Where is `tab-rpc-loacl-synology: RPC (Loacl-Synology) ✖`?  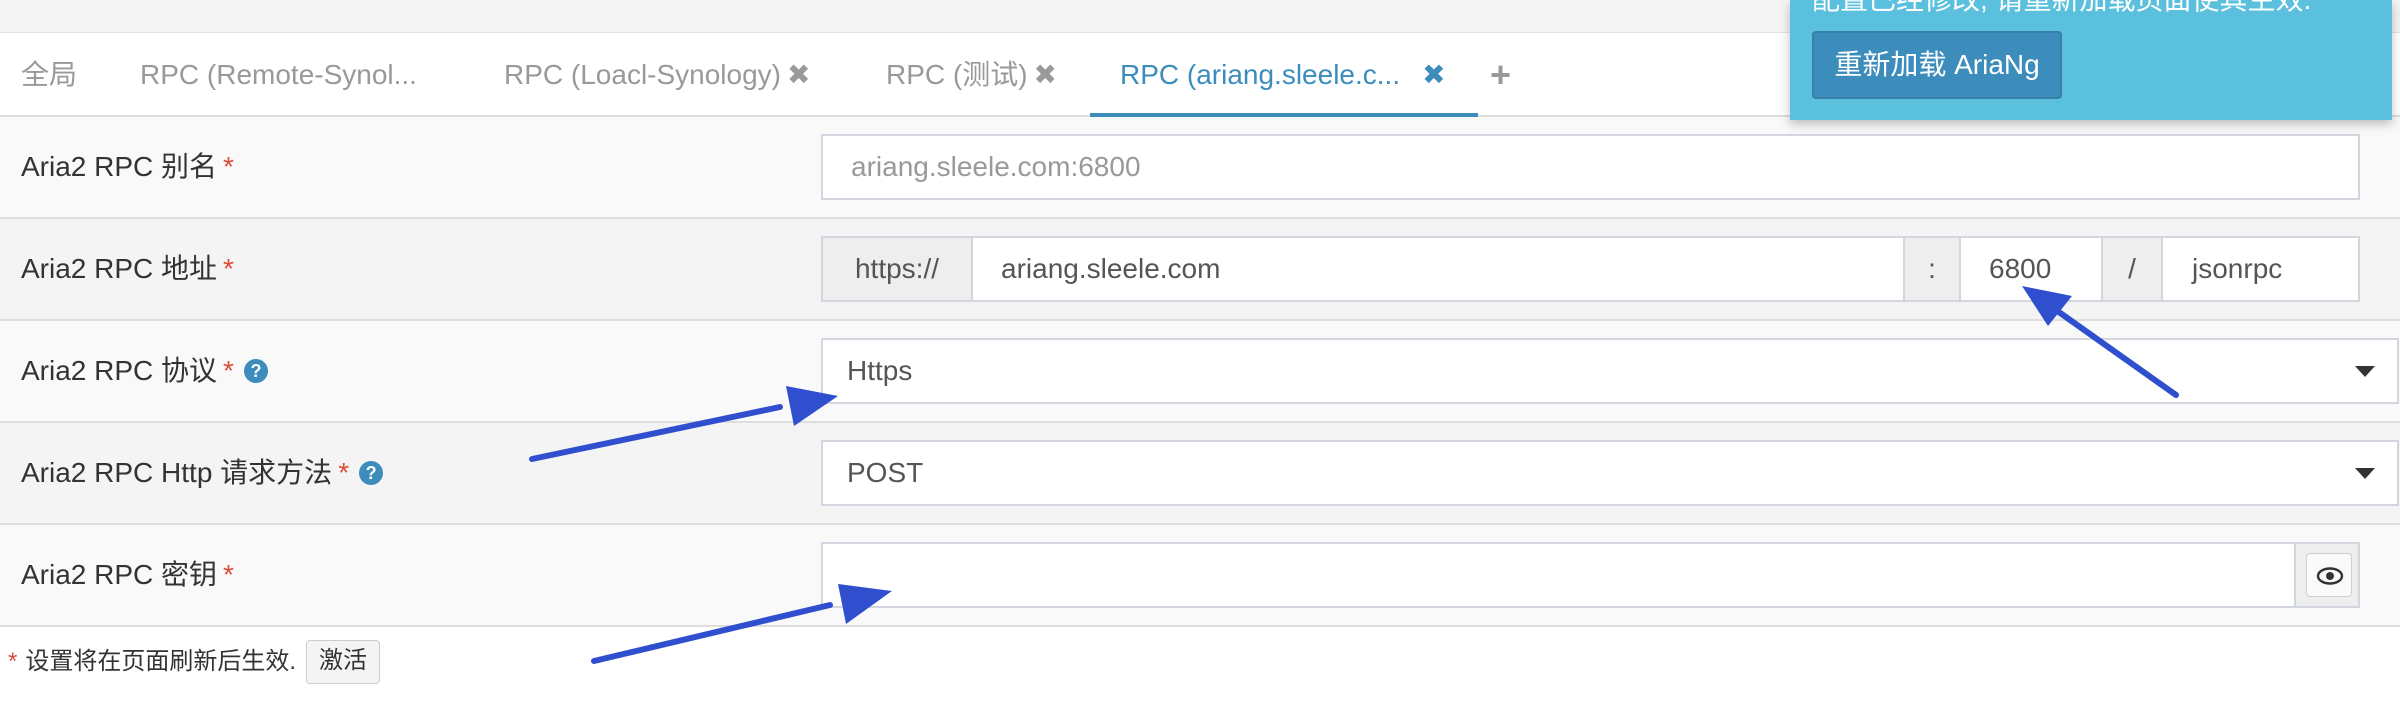
tab-rpc-loacl-synology: RPC (Loacl-Synology) ✖ is located at coordinates (657, 75).